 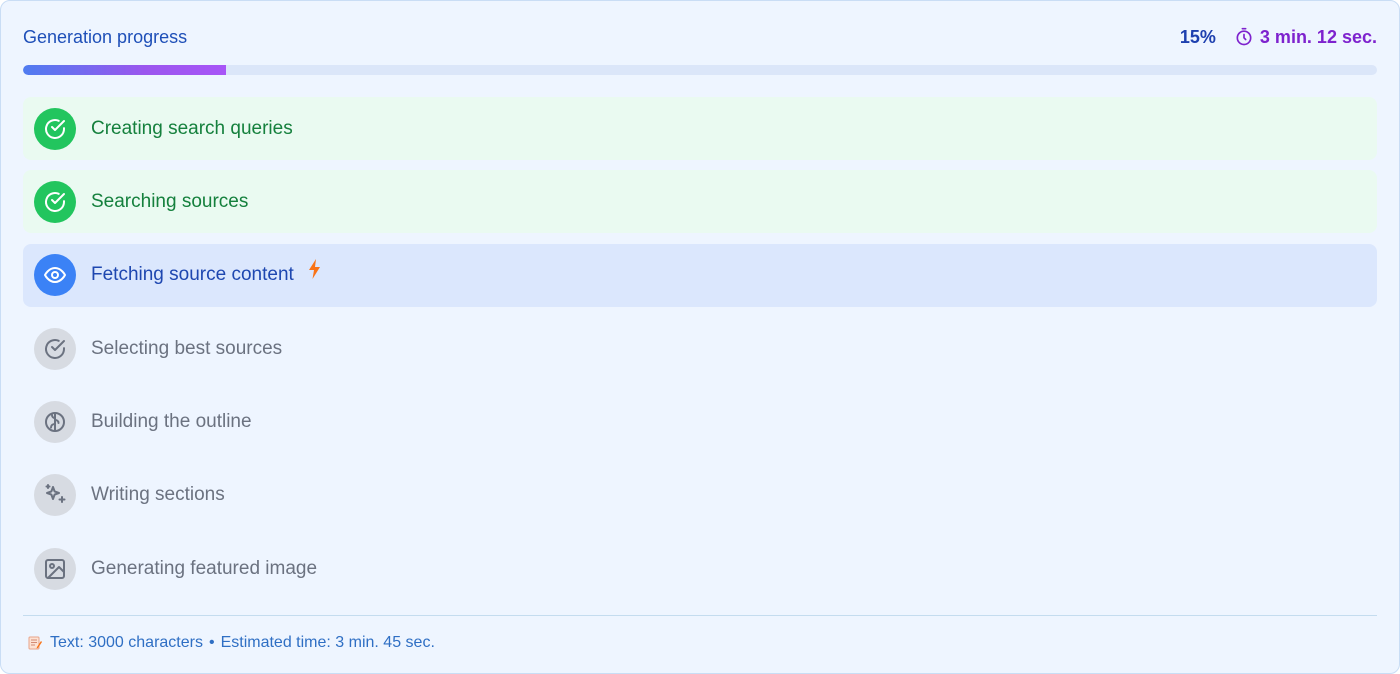 I want to click on eye-icon, so click(x=55, y=275).